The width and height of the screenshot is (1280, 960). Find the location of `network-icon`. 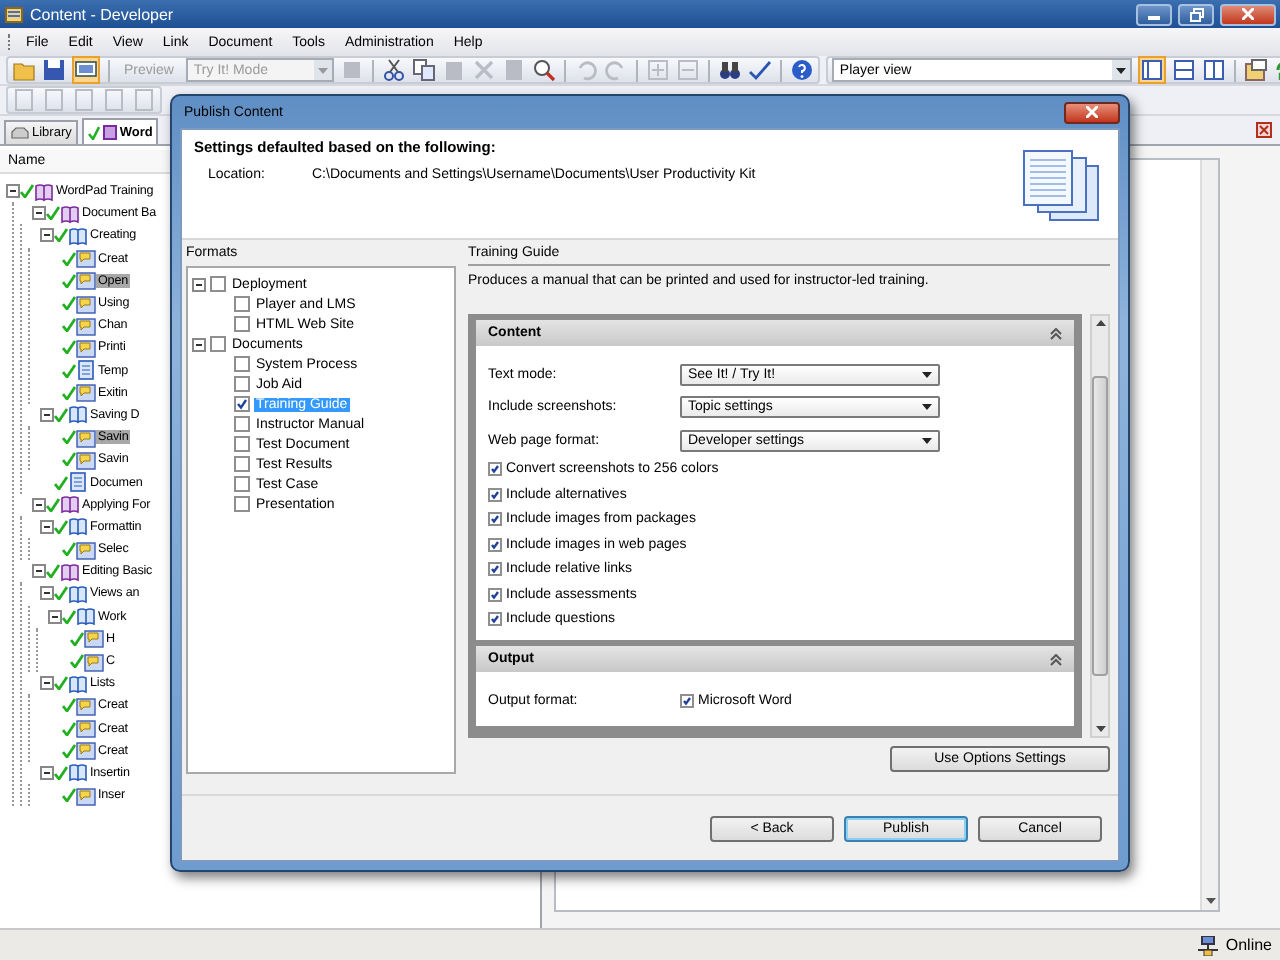

network-icon is located at coordinates (1207, 945).